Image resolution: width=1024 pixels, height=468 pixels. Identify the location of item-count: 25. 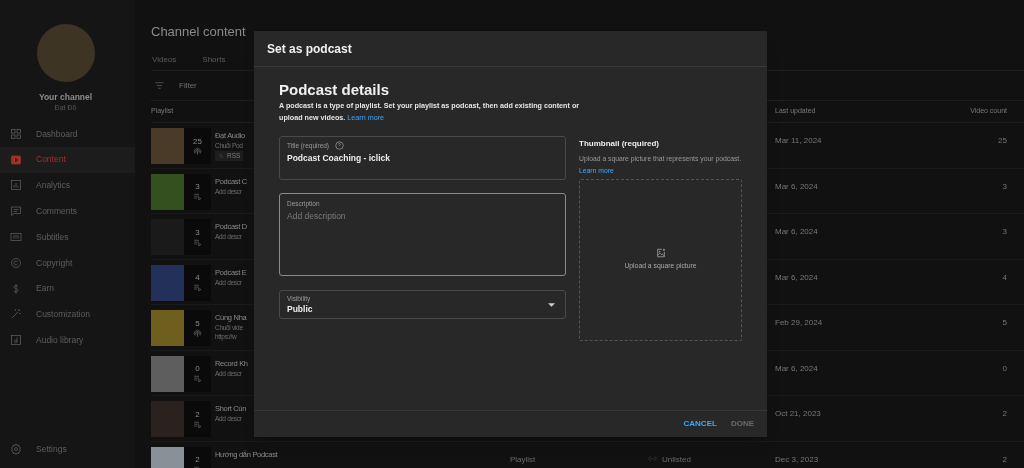
(197, 141).